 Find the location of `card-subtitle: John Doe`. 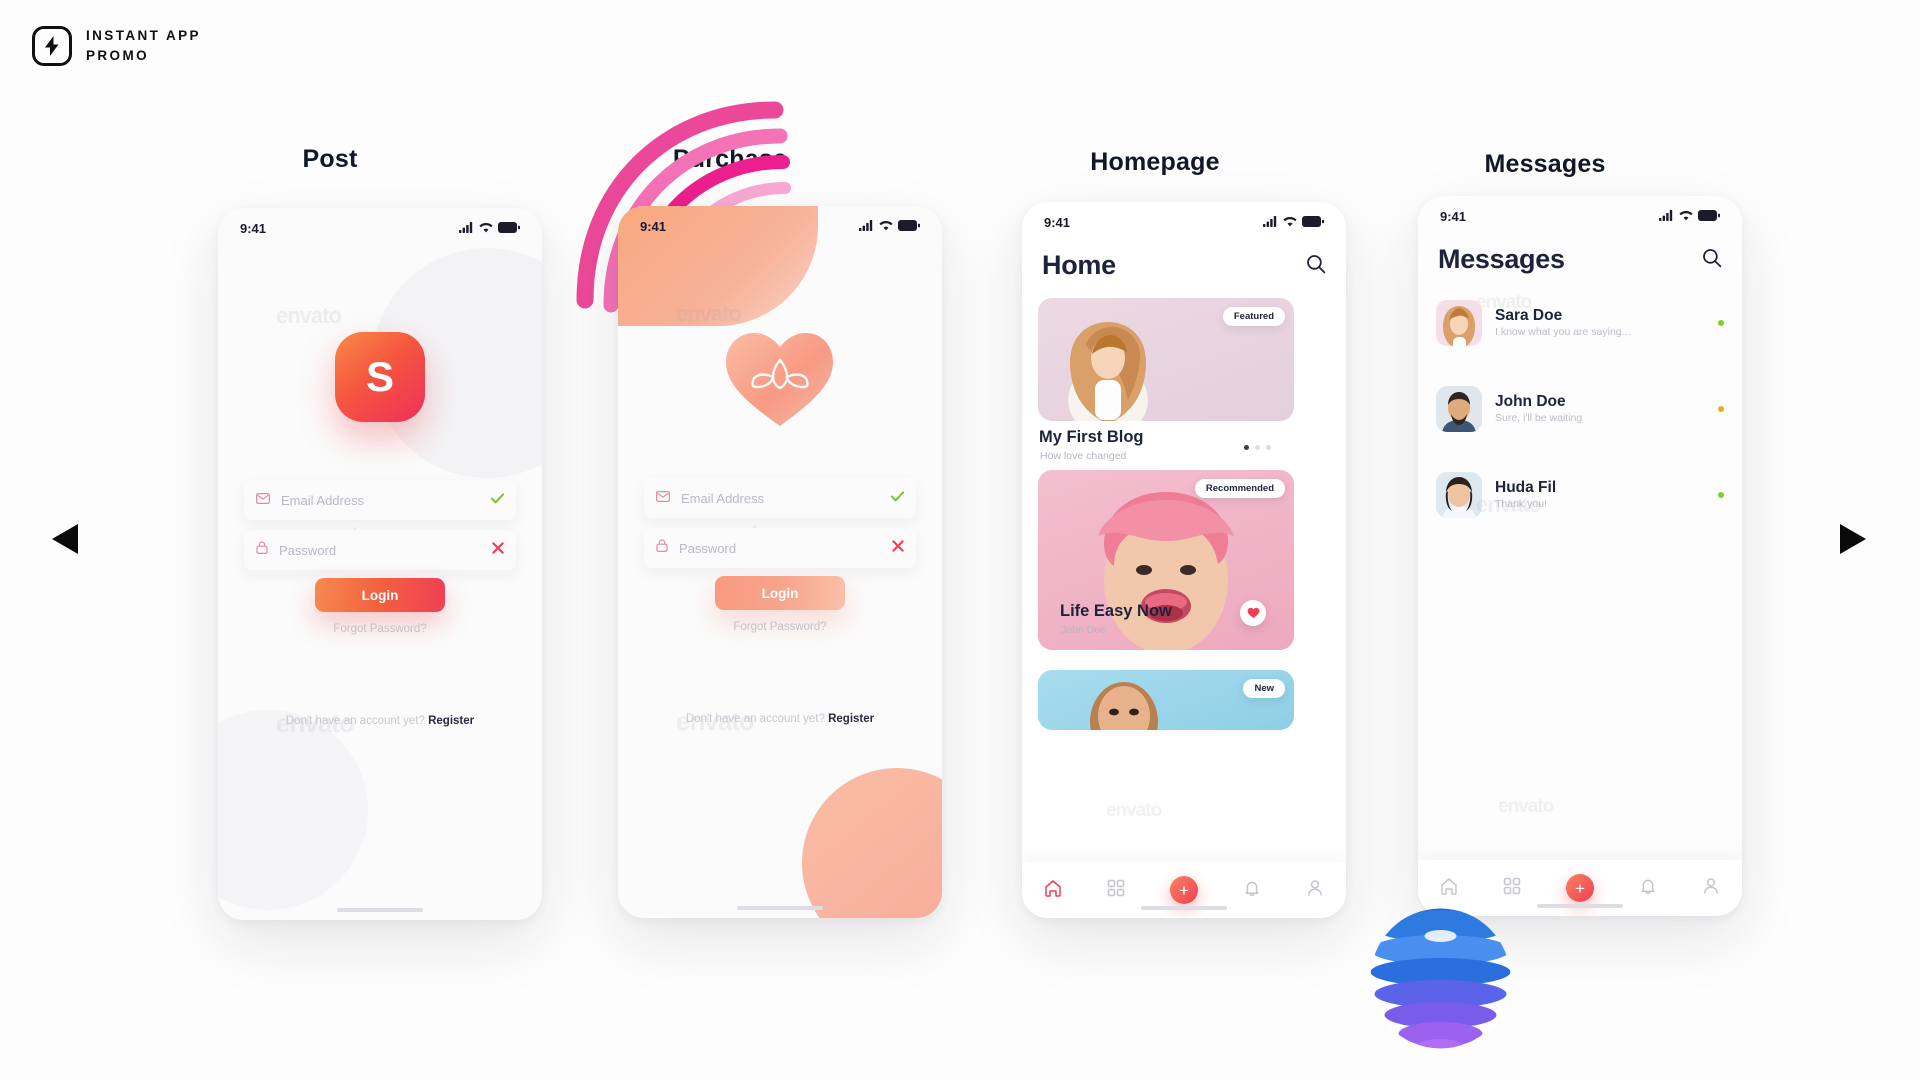

card-subtitle: John Doe is located at coordinates (1083, 630).